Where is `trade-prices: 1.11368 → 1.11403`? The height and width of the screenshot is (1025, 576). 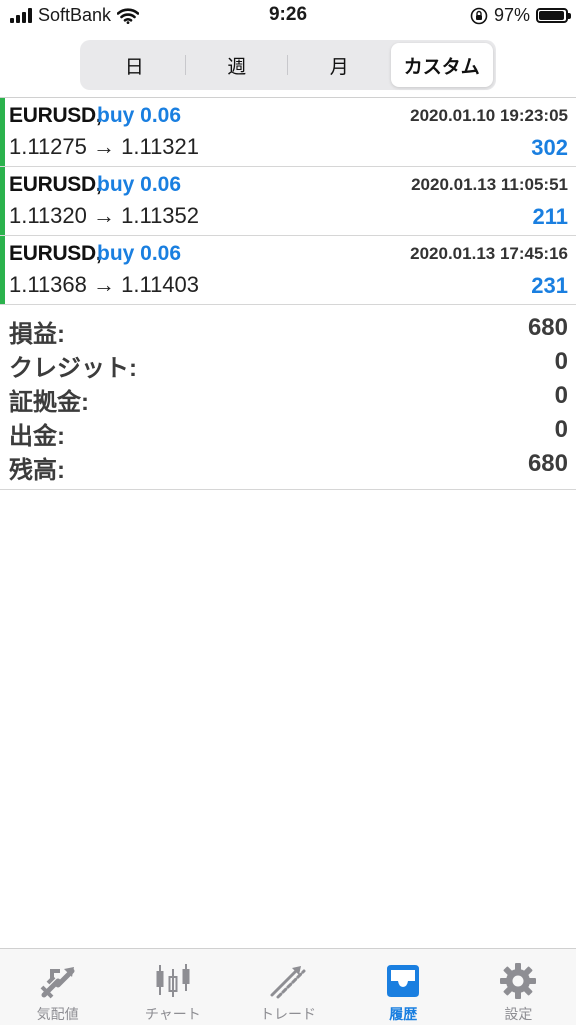 trade-prices: 1.11368 → 1.11403 is located at coordinates (104, 284).